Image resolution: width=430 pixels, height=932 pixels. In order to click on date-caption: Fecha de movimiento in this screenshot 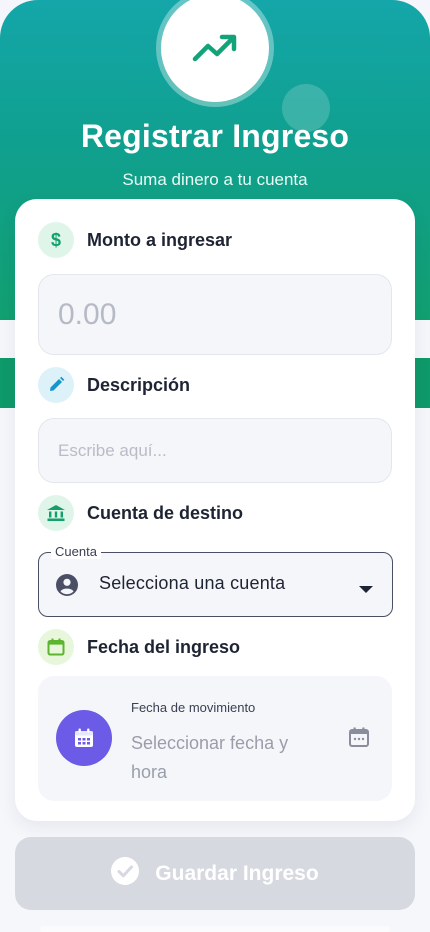, I will do `click(193, 707)`.